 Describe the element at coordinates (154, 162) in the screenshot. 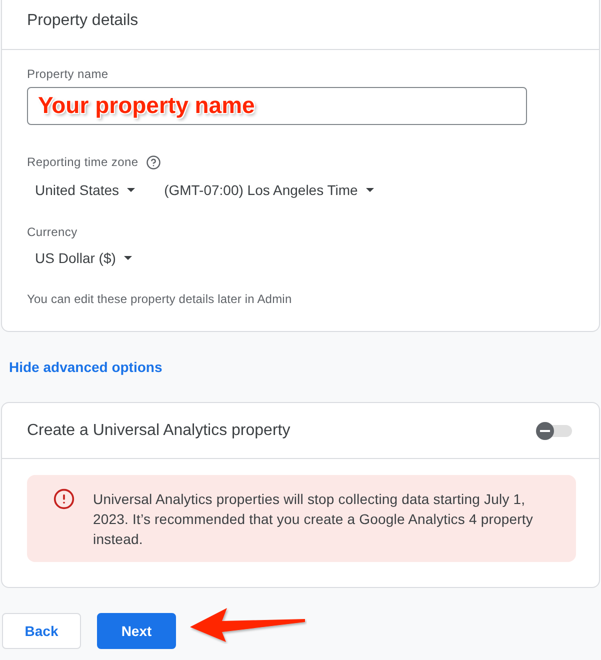

I see `help-icon` at that location.